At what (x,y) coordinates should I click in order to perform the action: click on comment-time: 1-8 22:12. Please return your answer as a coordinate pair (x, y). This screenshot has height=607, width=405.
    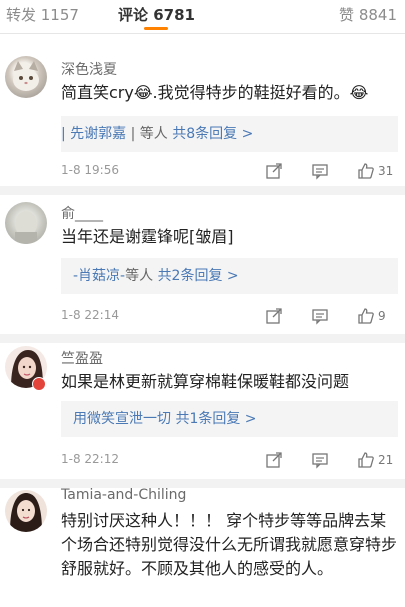
    Looking at the image, I should click on (90, 459).